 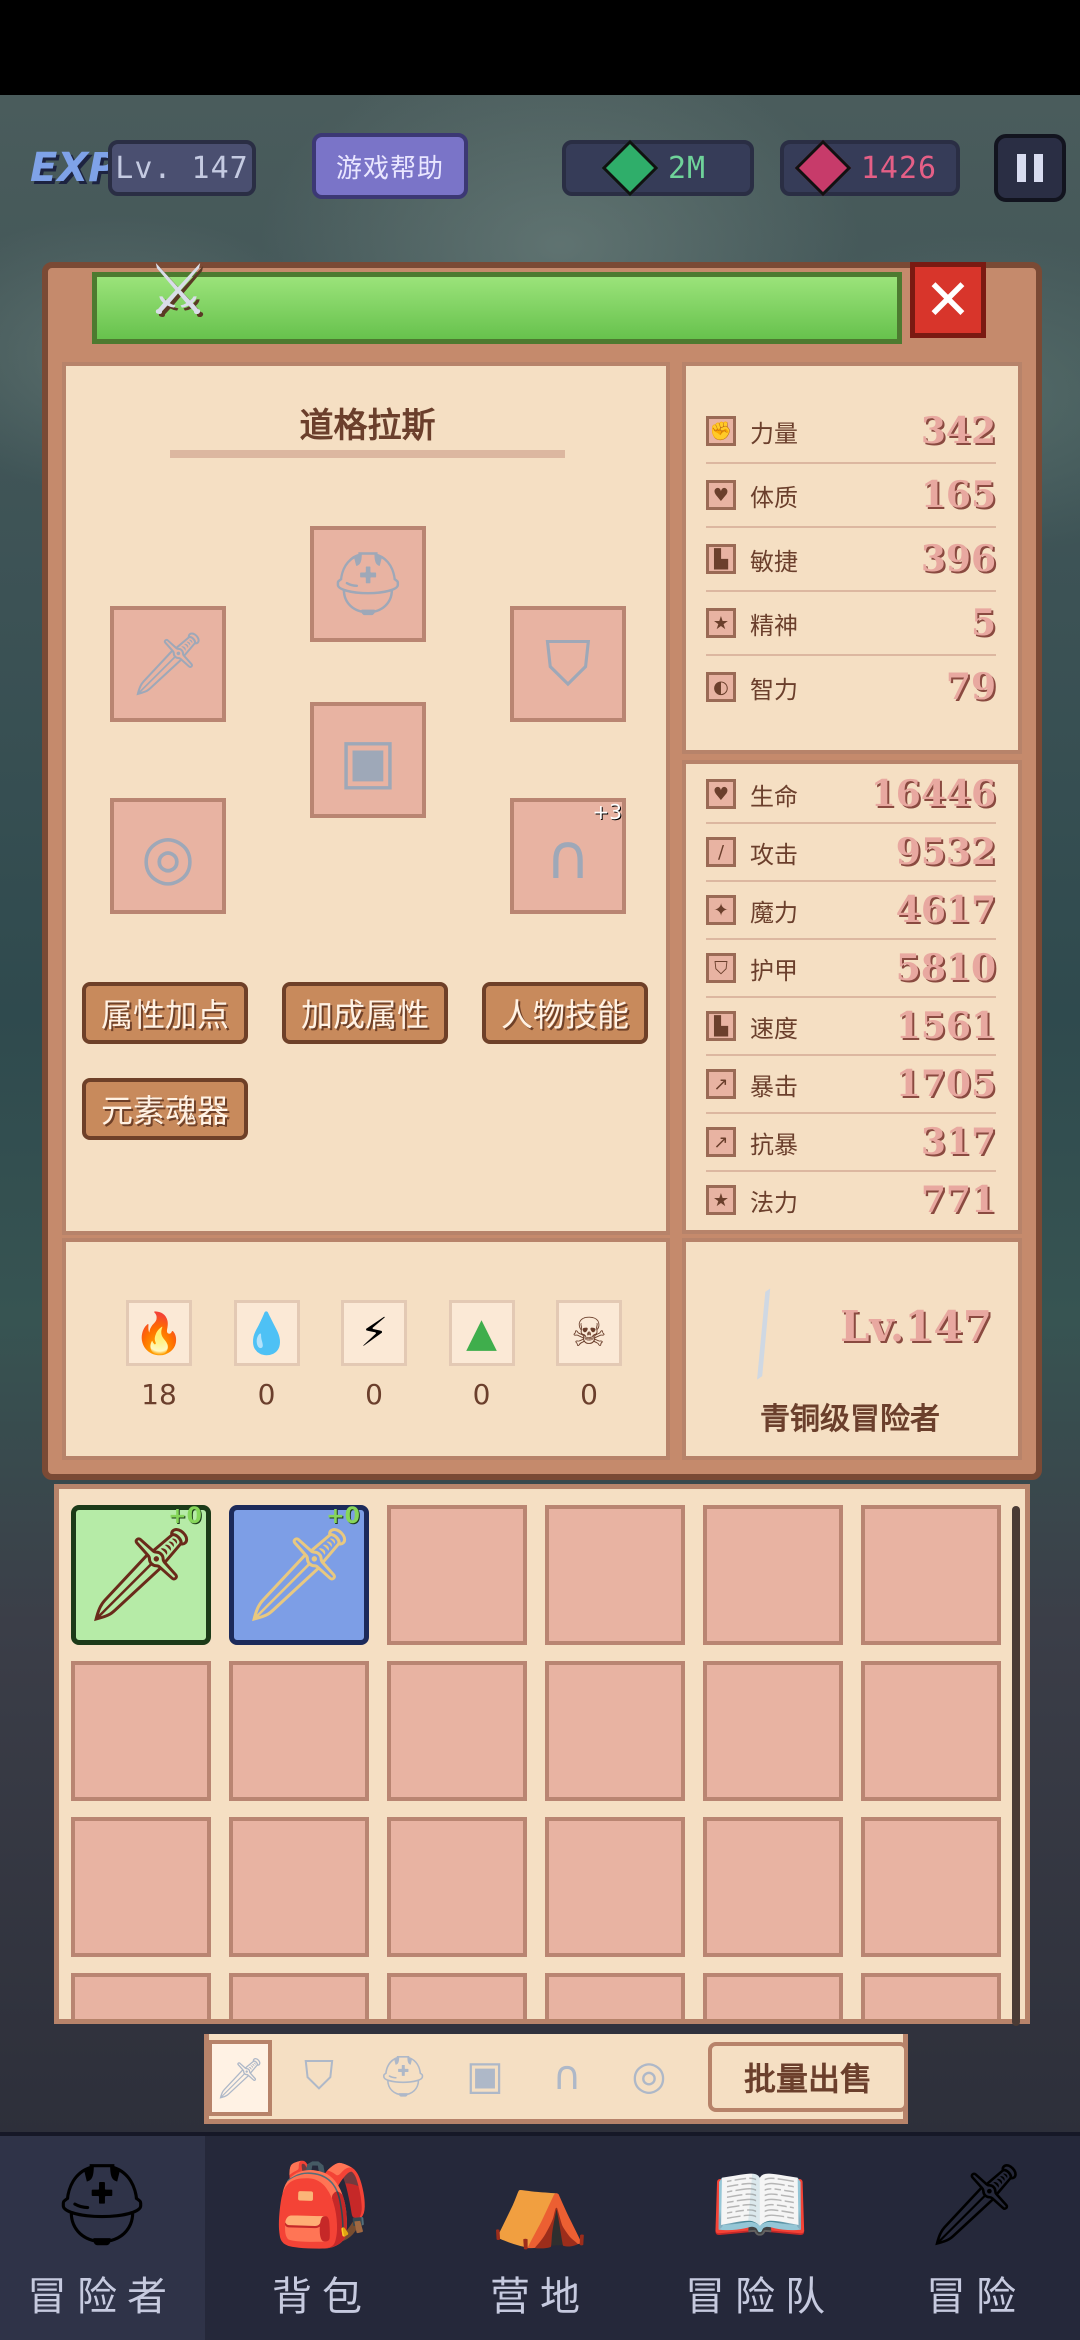 What do you see at coordinates (687, 168) in the screenshot?
I see `green-gem-value: 2M` at bounding box center [687, 168].